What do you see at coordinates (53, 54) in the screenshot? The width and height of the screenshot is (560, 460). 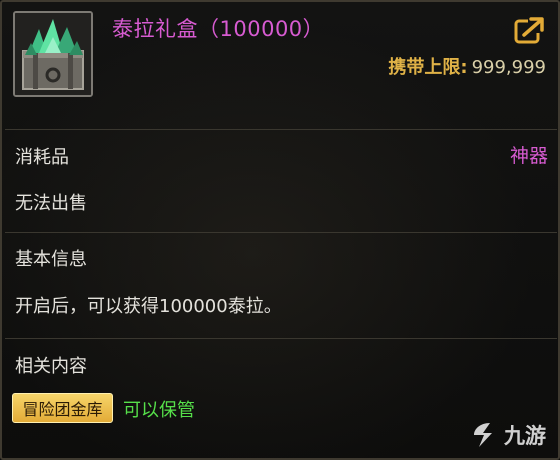 I see `gift-box-icon` at bounding box center [53, 54].